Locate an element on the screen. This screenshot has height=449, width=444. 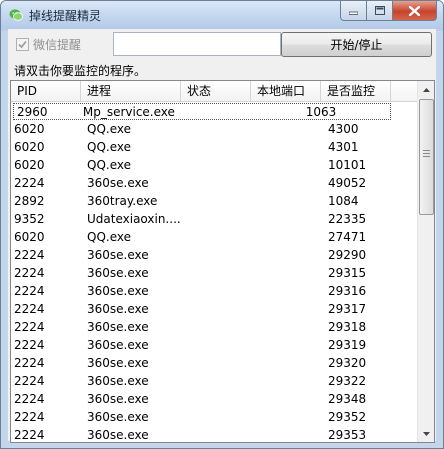
column-header-process: 进程 is located at coordinates (131, 91).